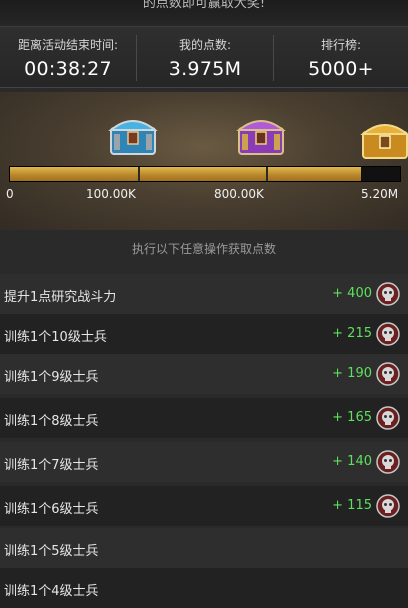 This screenshot has height=608, width=408. What do you see at coordinates (204, 334) in the screenshot?
I see `task-row: 训练1个10级士兵 + 215` at bounding box center [204, 334].